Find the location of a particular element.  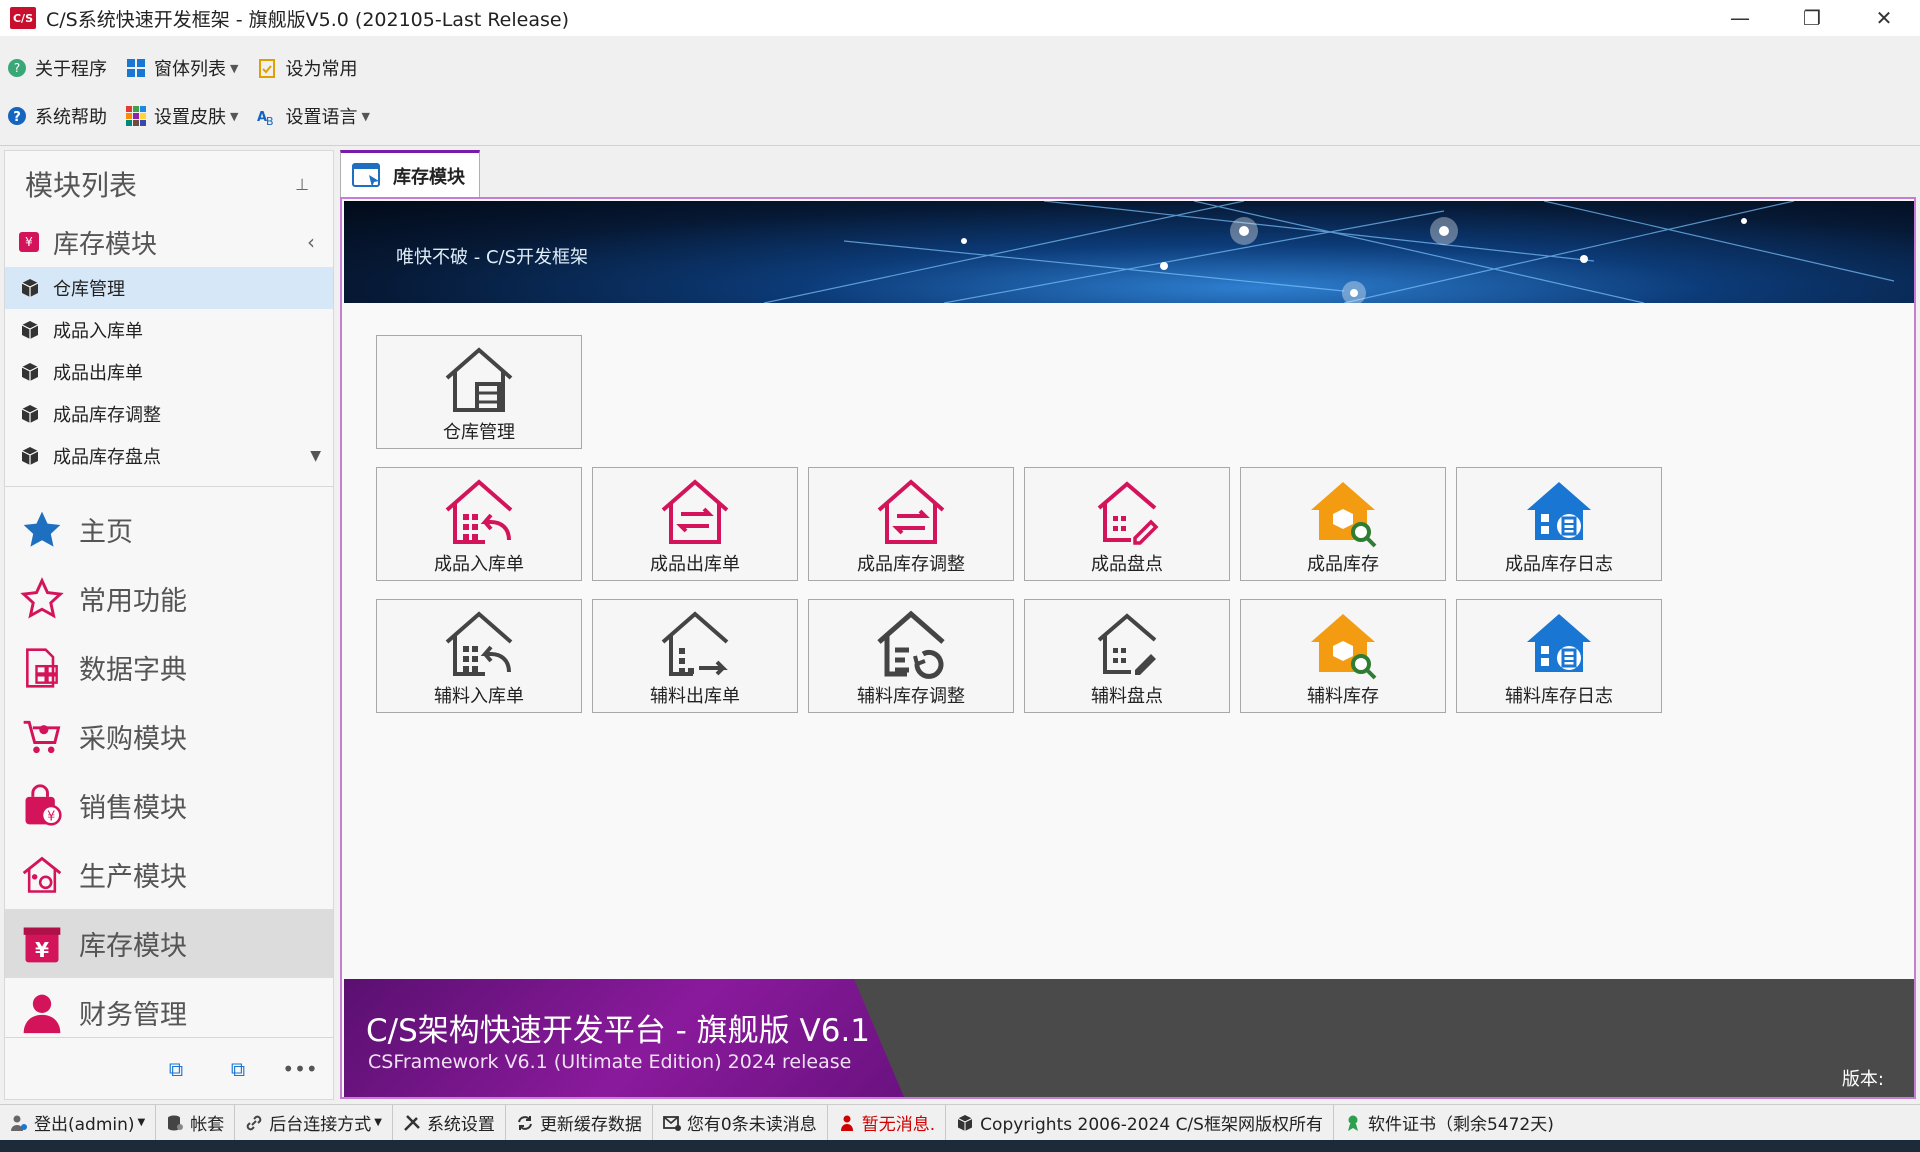

tile-product-in: 成品入库单 is located at coordinates (479, 524).